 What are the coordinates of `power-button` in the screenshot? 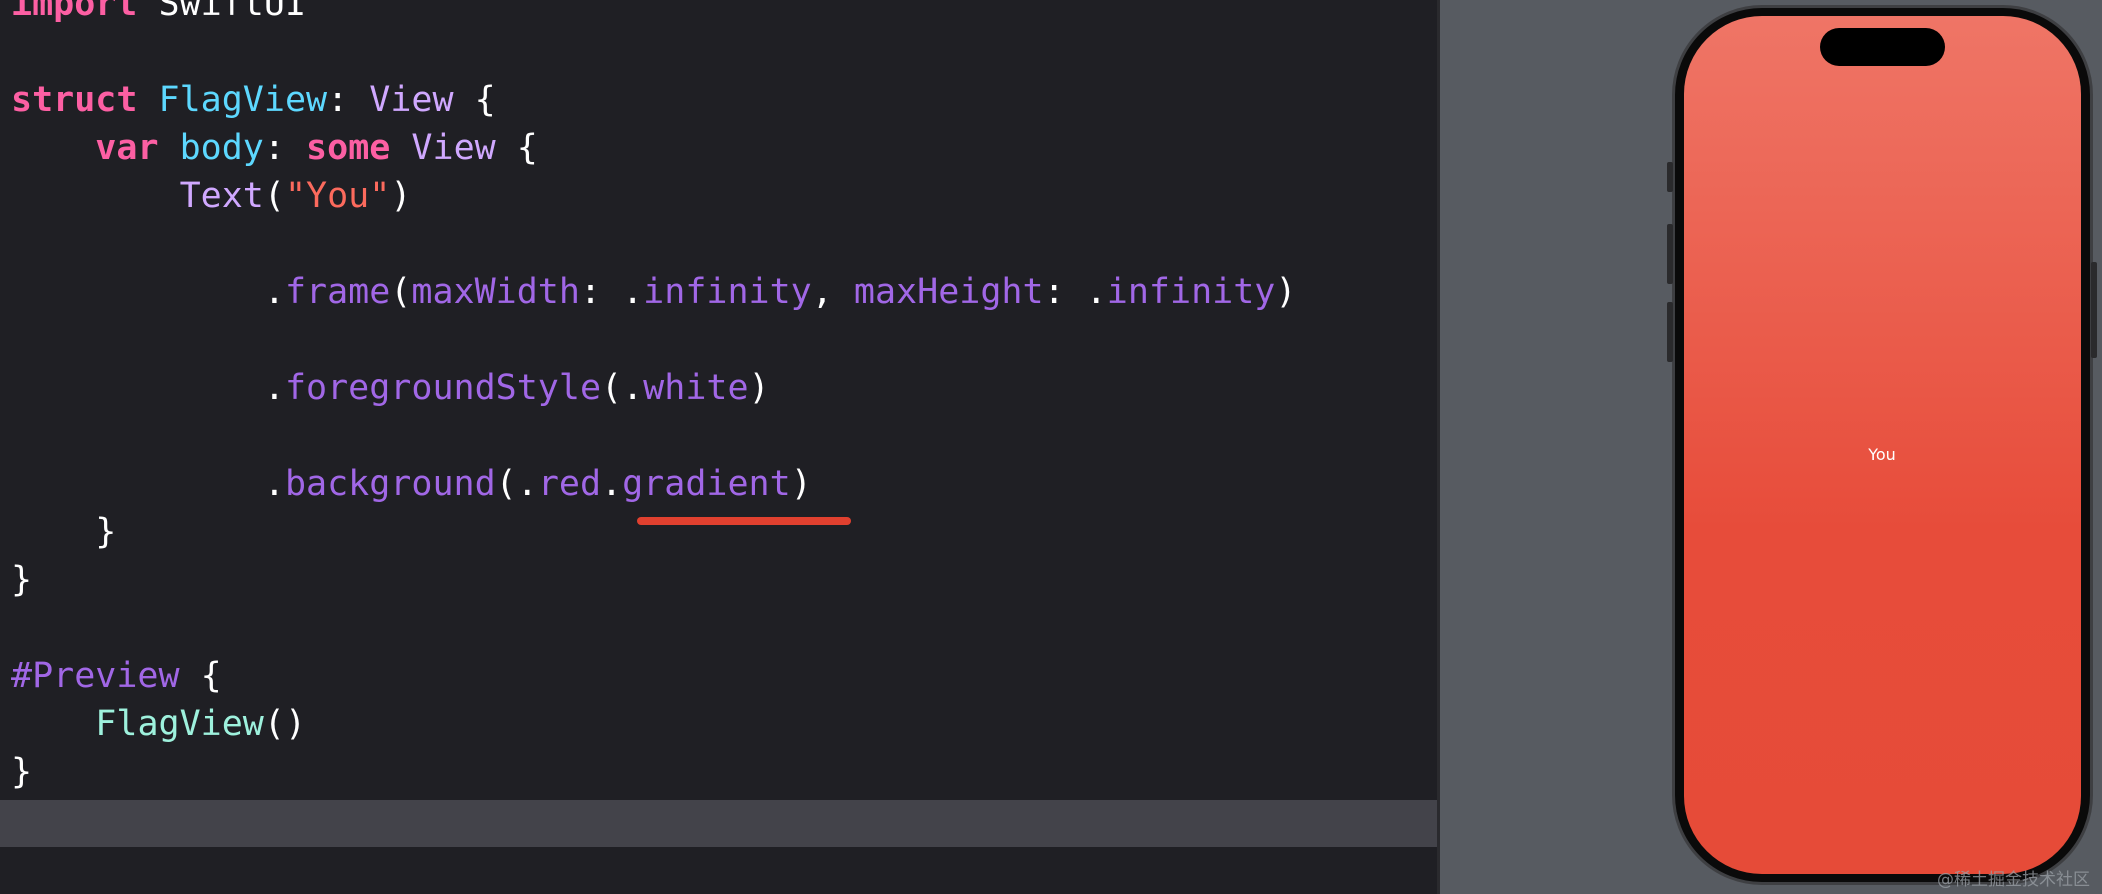 It's located at (2094, 310).